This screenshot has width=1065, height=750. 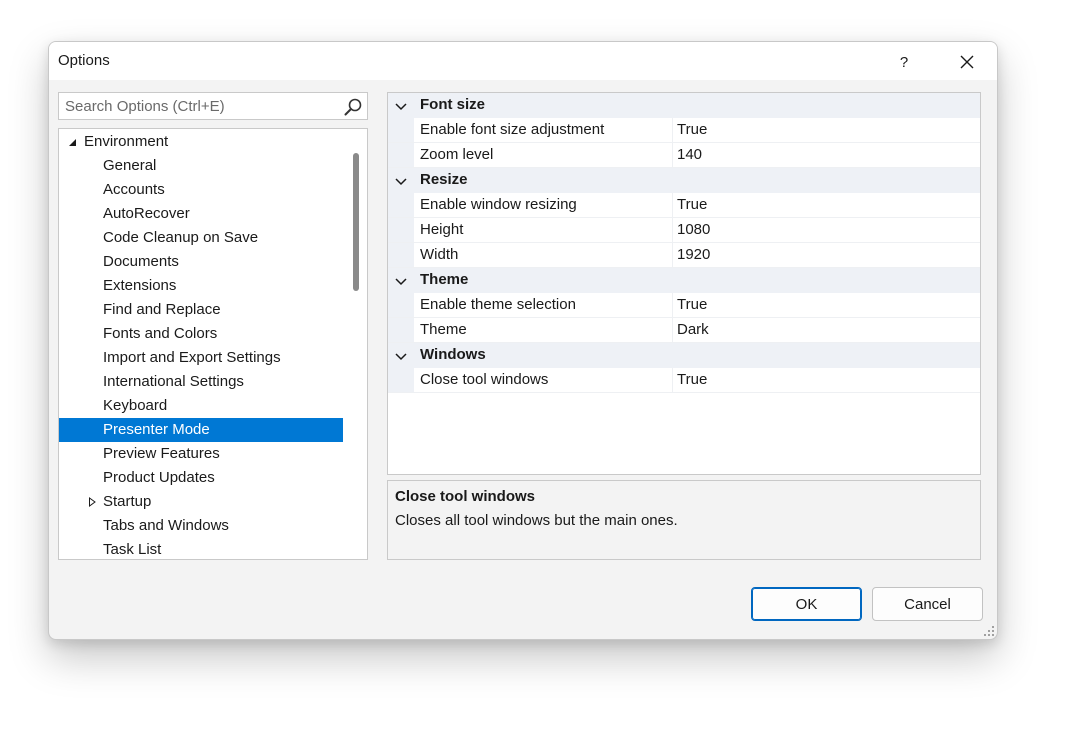 What do you see at coordinates (192, 357) in the screenshot?
I see `tree-item-label: Import and Export Settings` at bounding box center [192, 357].